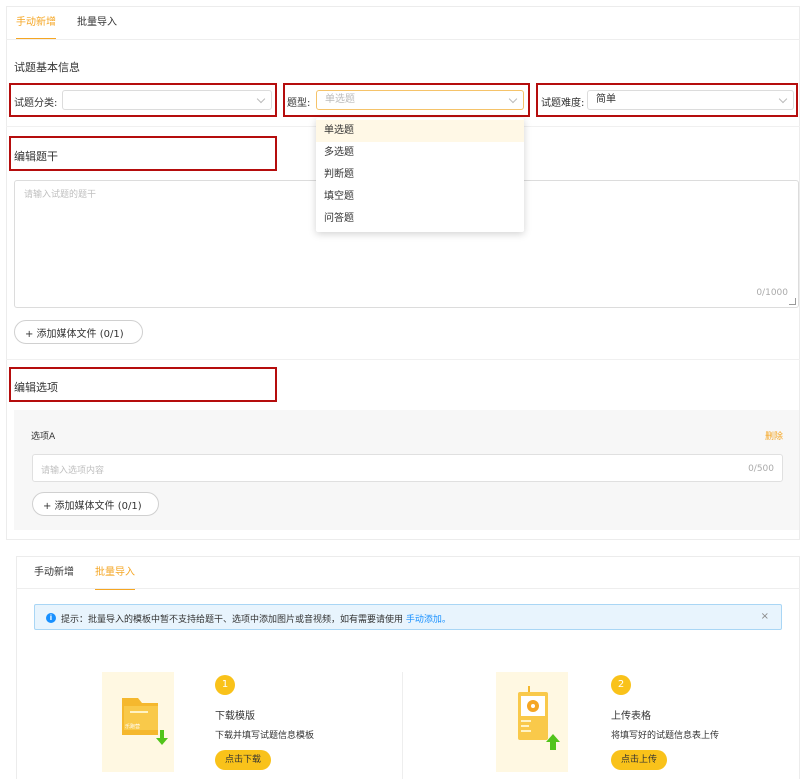 Image resolution: width=800 pixels, height=779 pixels. I want to click on step-2-title: 上传表格, so click(631, 716).